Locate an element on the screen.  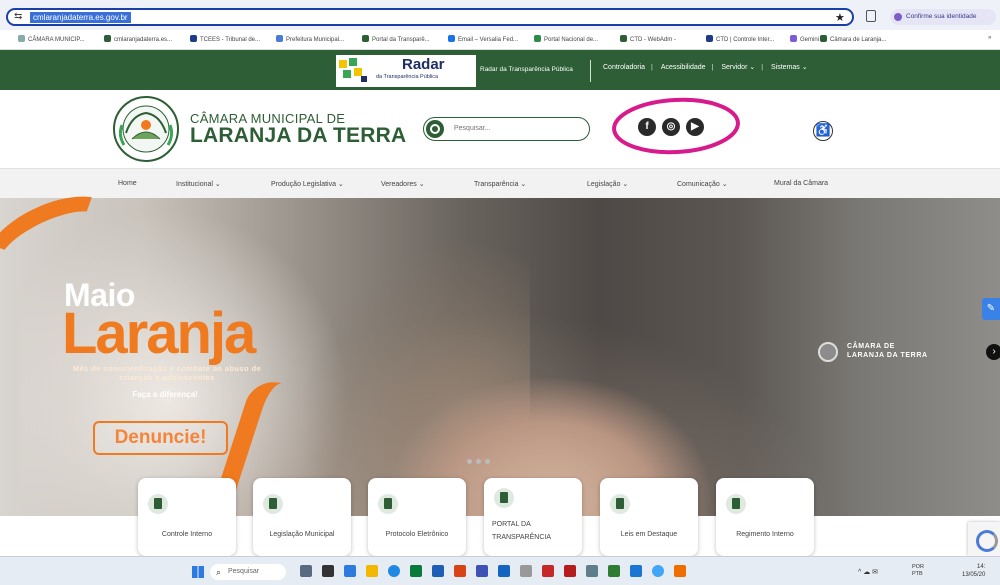
card-label: Regimento Interno is located at coordinates (765, 534).